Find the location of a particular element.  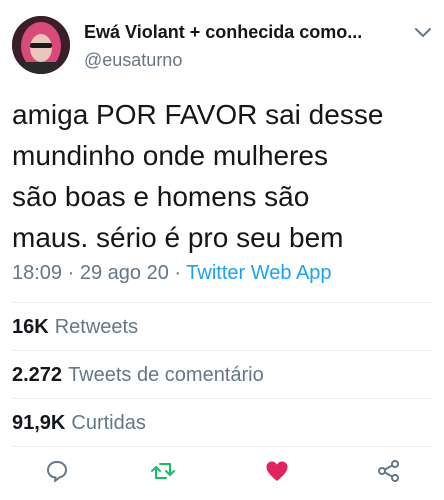

likes-count: 91,9K is located at coordinates (39, 423).